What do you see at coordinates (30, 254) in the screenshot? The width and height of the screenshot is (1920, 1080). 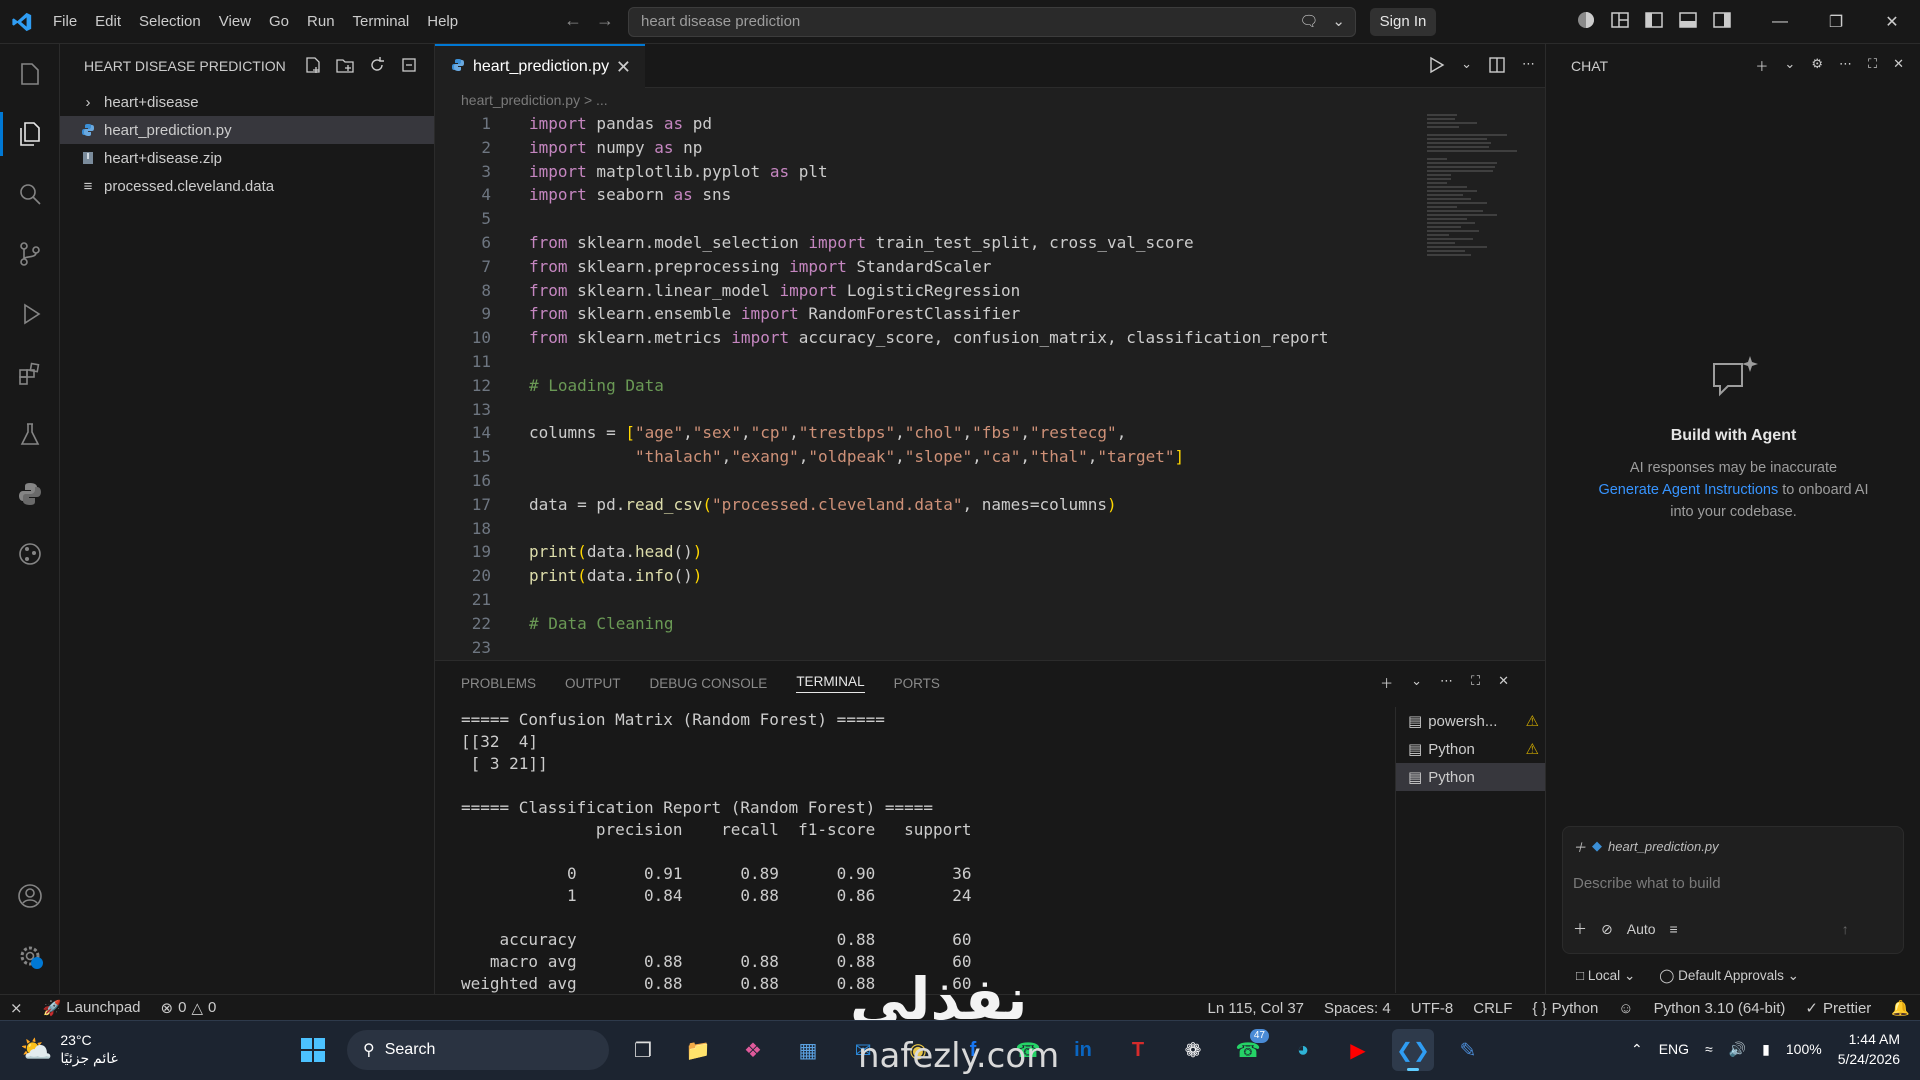 I see `source-control-icon` at bounding box center [30, 254].